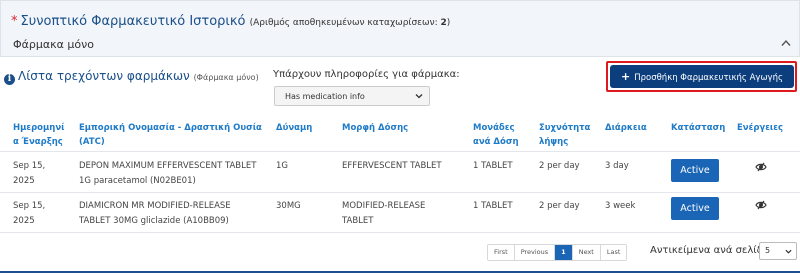 Image resolution: width=800 pixels, height=275 pixels. I want to click on items-per-page-value: 5, so click(768, 250).